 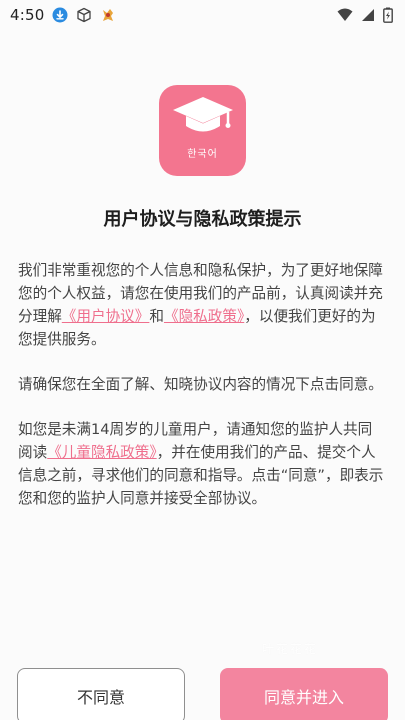 I want to click on status-bar: 4:50, so click(x=202, y=15).